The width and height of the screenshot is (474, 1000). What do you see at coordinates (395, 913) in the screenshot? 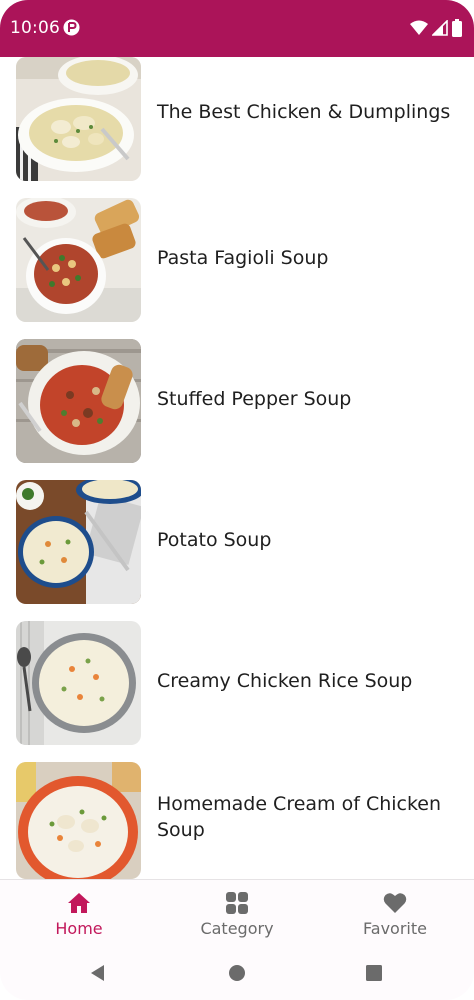
I see `nav-item-favorite: Favorite` at bounding box center [395, 913].